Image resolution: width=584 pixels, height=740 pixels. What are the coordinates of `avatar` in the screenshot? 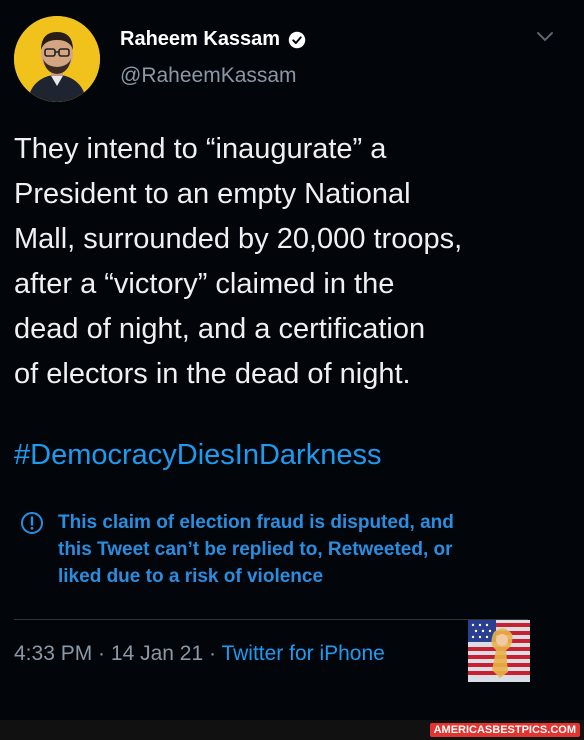 It's located at (57, 59).